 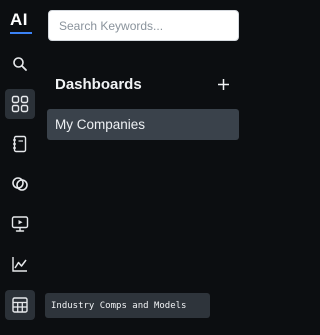 I want to click on add-dashboard-button, so click(x=223, y=84).